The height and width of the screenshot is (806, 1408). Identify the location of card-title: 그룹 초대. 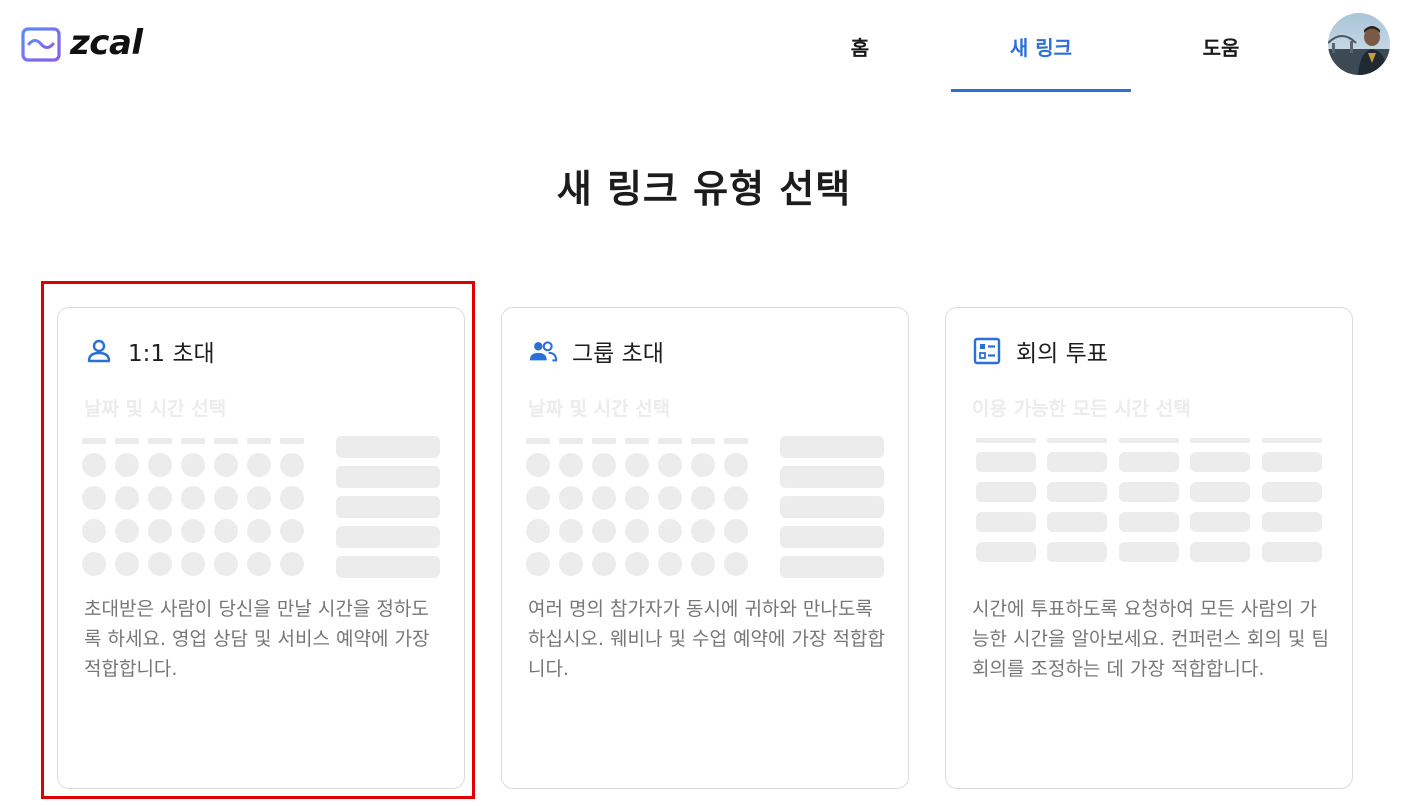
(618, 354).